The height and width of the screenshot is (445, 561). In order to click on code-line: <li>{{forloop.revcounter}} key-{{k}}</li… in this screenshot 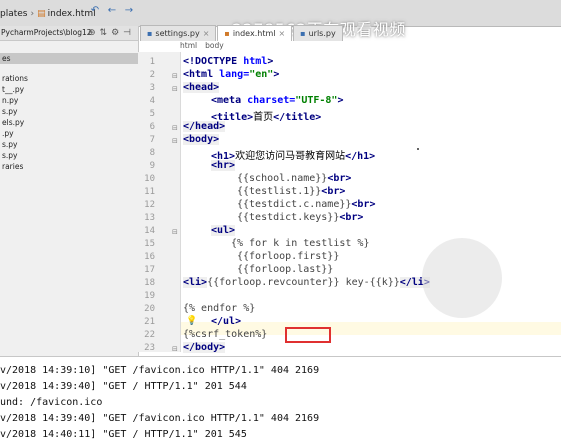, I will do `click(306, 282)`.